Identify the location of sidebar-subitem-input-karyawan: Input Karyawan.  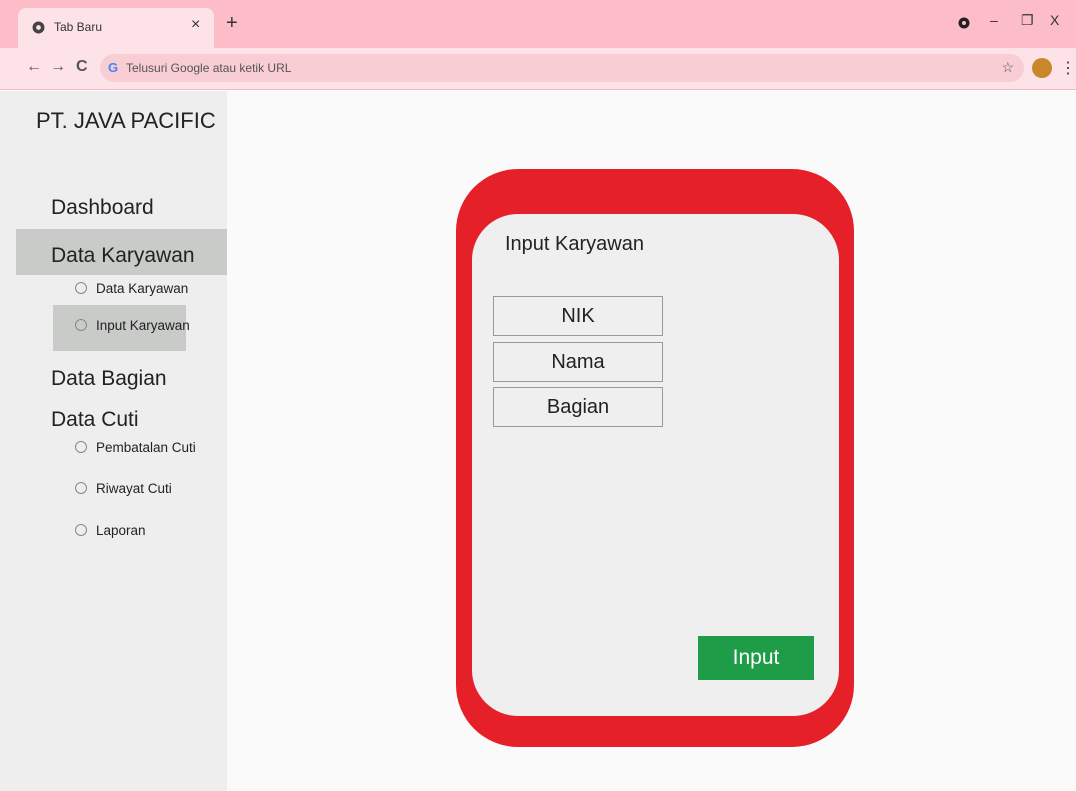
(132, 325).